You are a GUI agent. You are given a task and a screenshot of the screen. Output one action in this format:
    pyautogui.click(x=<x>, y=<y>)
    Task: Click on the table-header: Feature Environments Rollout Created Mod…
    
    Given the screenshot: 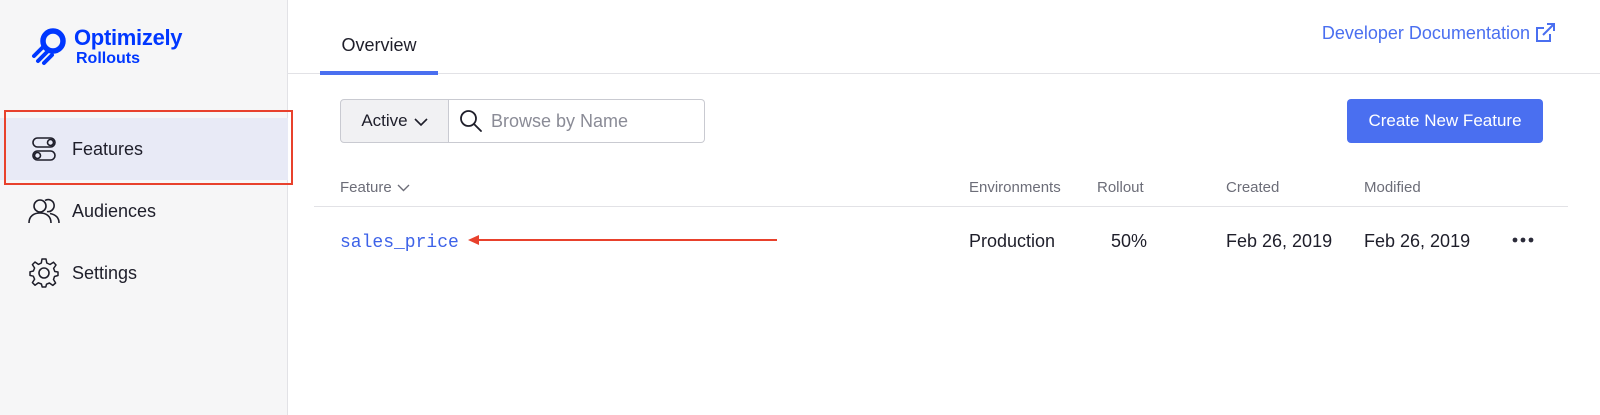 What is the action you would take?
    pyautogui.click(x=941, y=187)
    